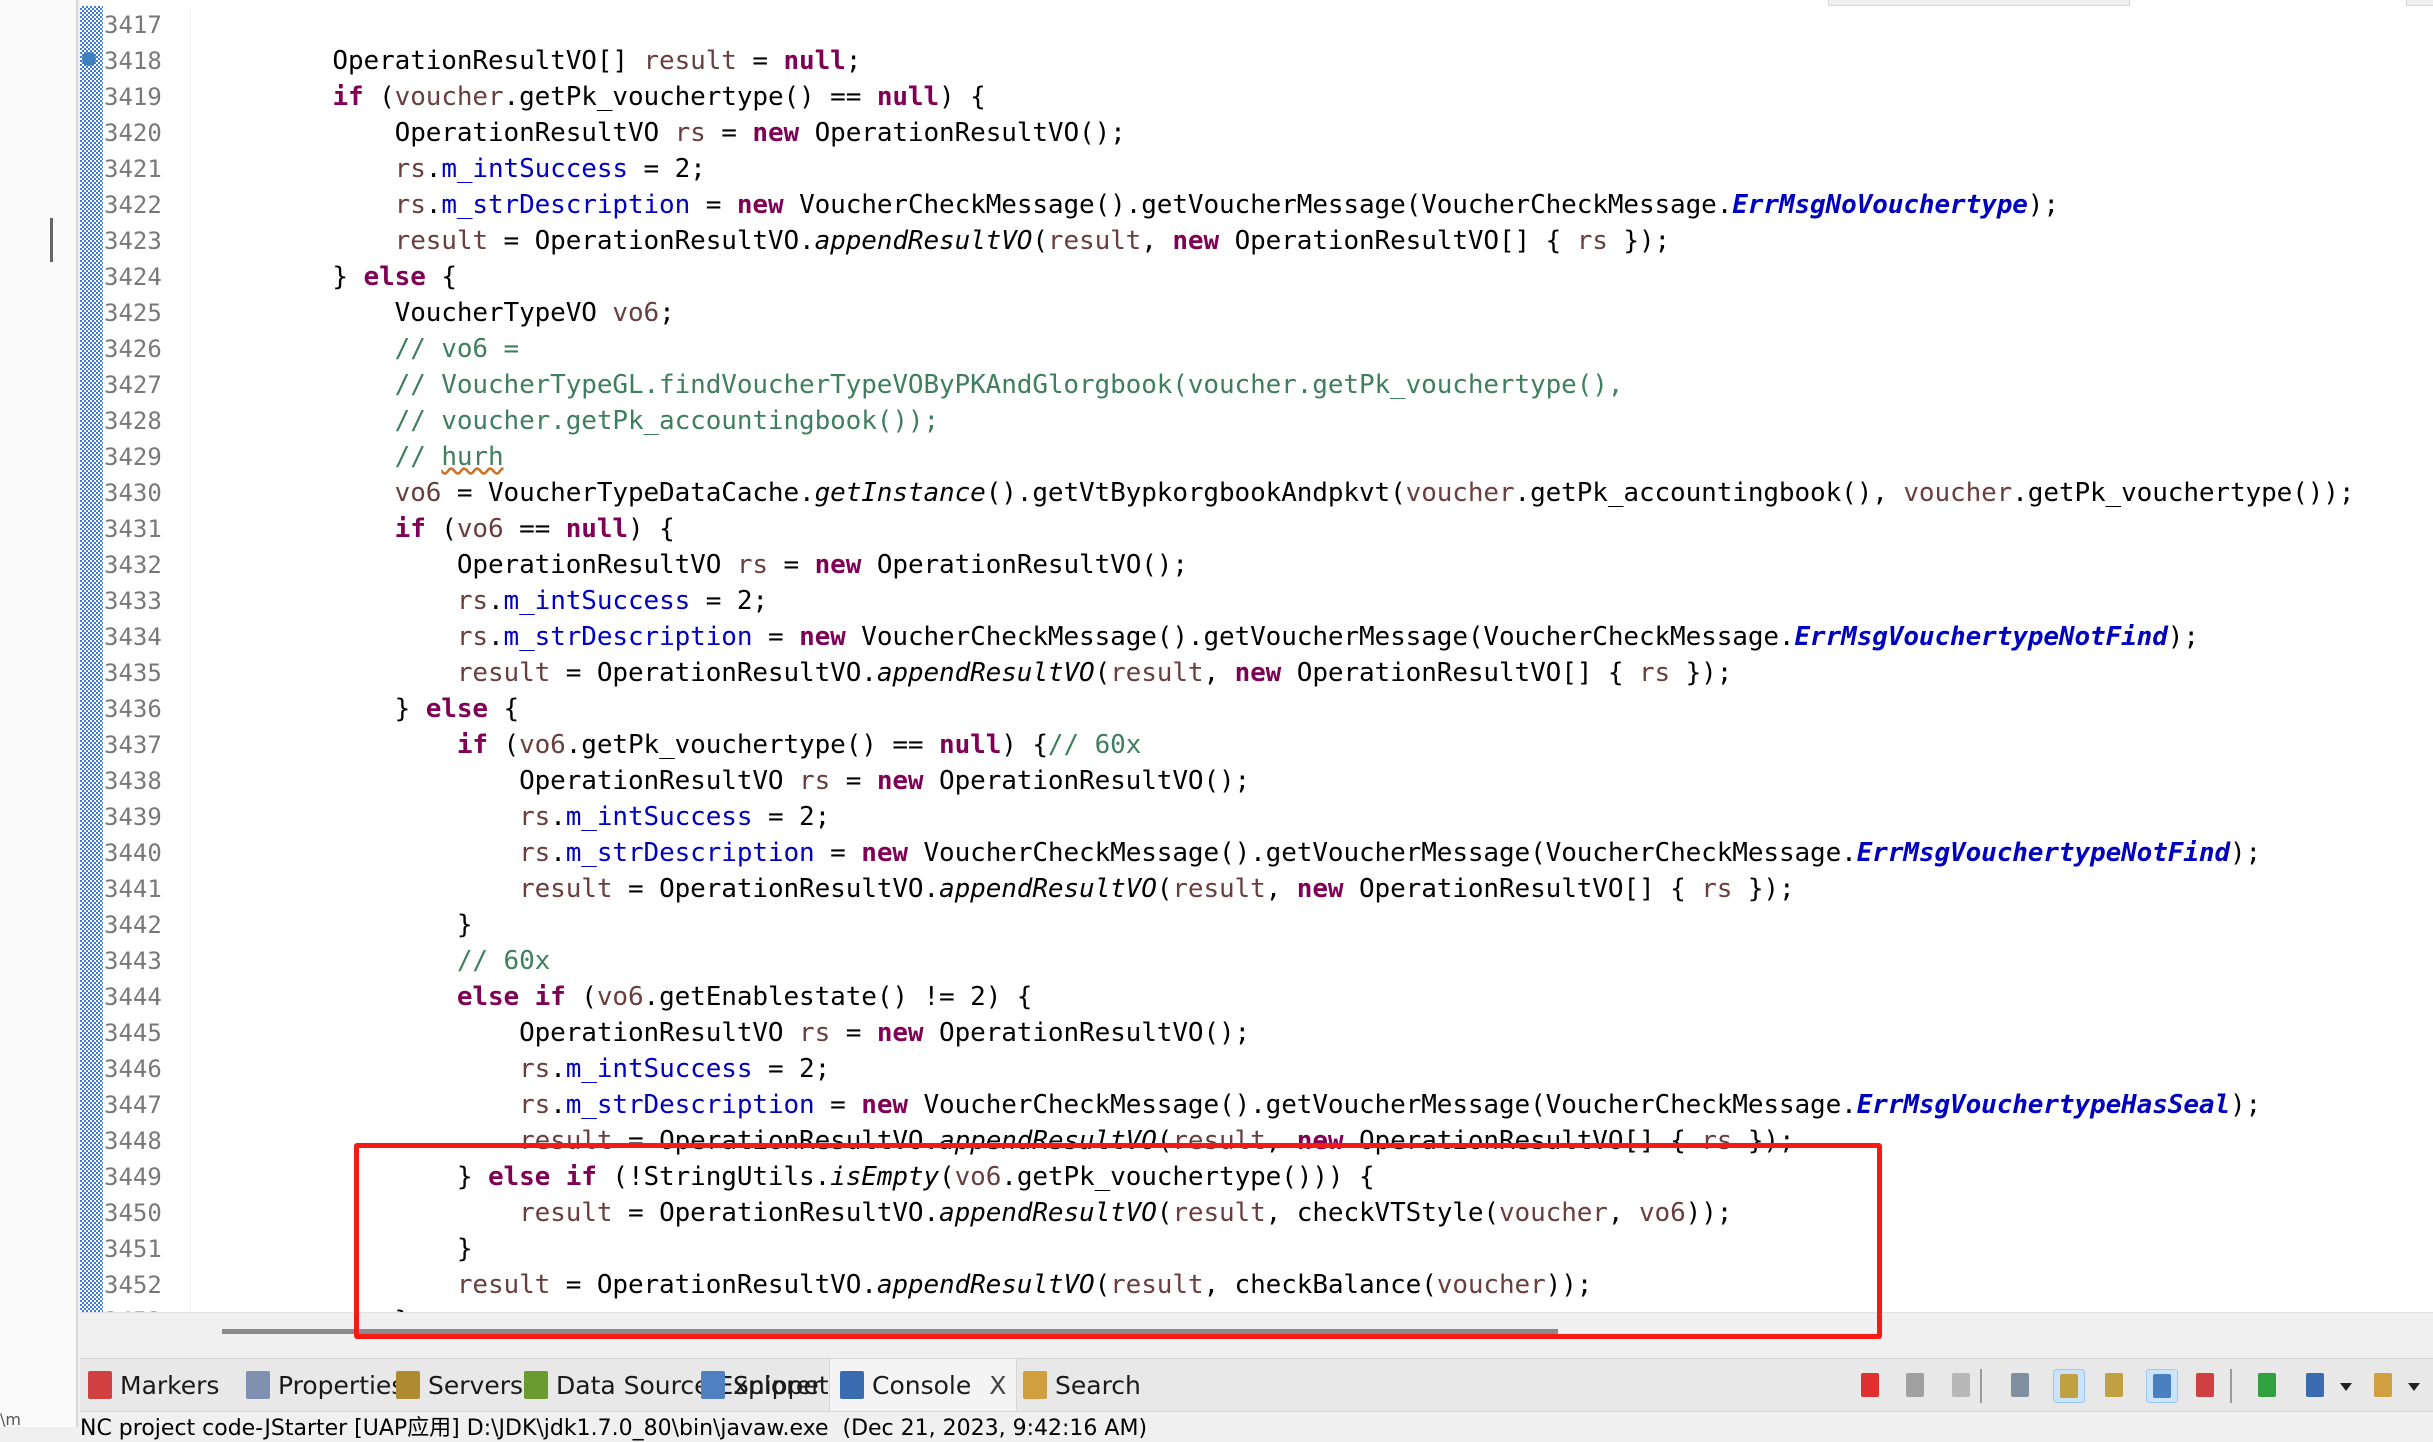 This screenshot has height=1442, width=2433. What do you see at coordinates (133, 349) in the screenshot?
I see `line-number: 3426` at bounding box center [133, 349].